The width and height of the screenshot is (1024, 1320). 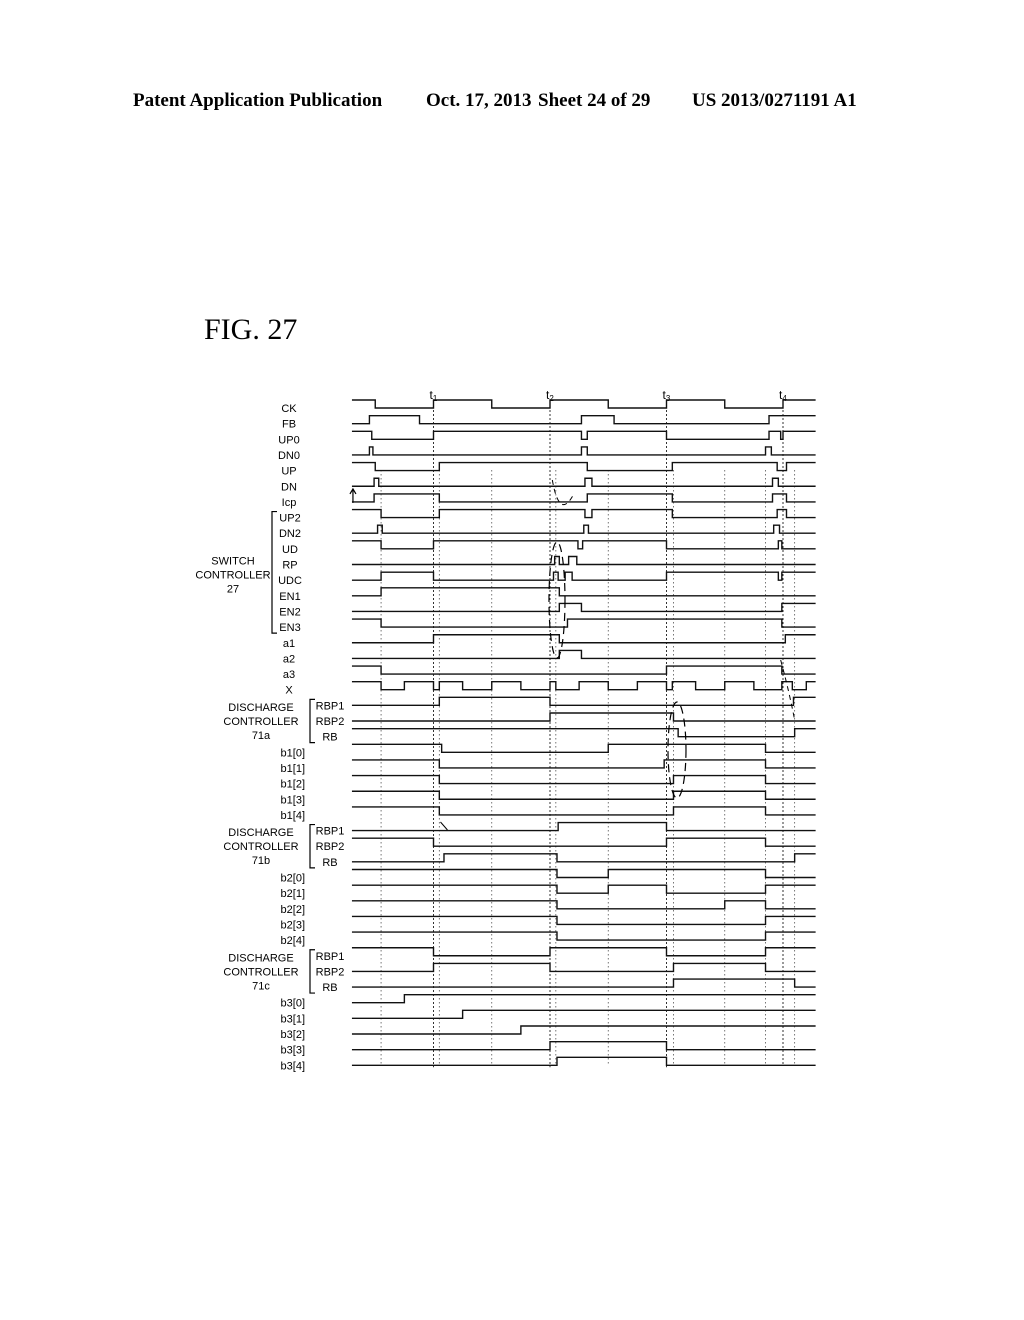 What do you see at coordinates (289, 628) in the screenshot?
I see `signal-label: EN3` at bounding box center [289, 628].